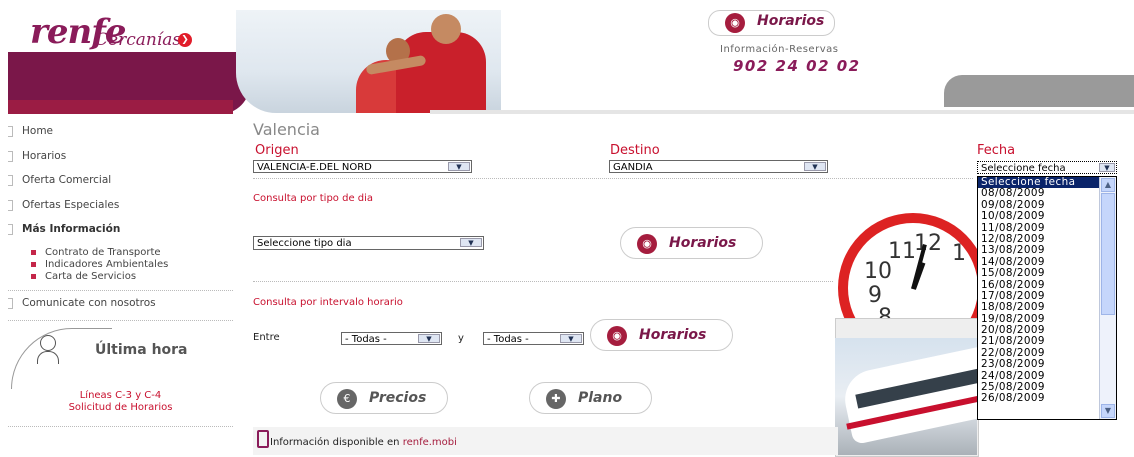 Image resolution: width=1134 pixels, height=457 pixels. I want to click on tipo-dia-value: Seleccione tipo dia, so click(304, 243).